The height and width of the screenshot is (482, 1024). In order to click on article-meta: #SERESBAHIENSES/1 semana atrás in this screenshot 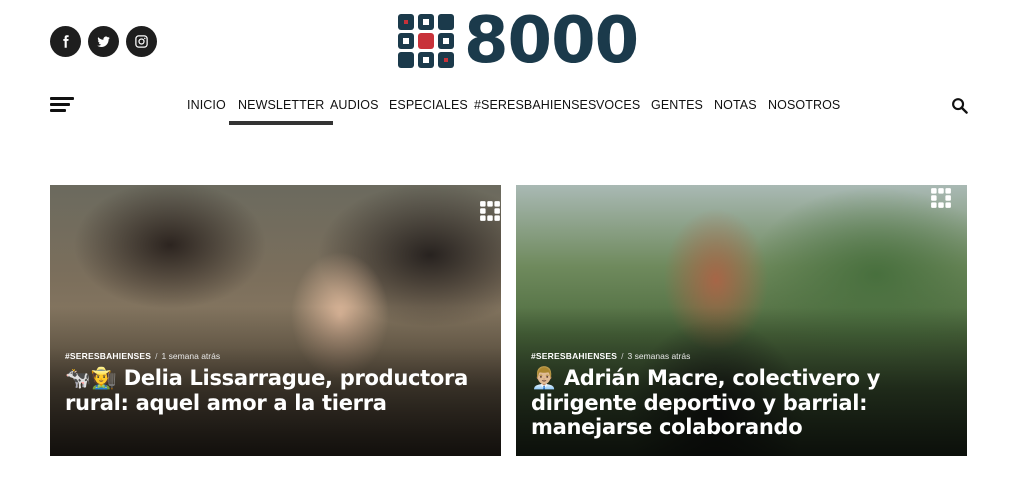, I will do `click(143, 356)`.